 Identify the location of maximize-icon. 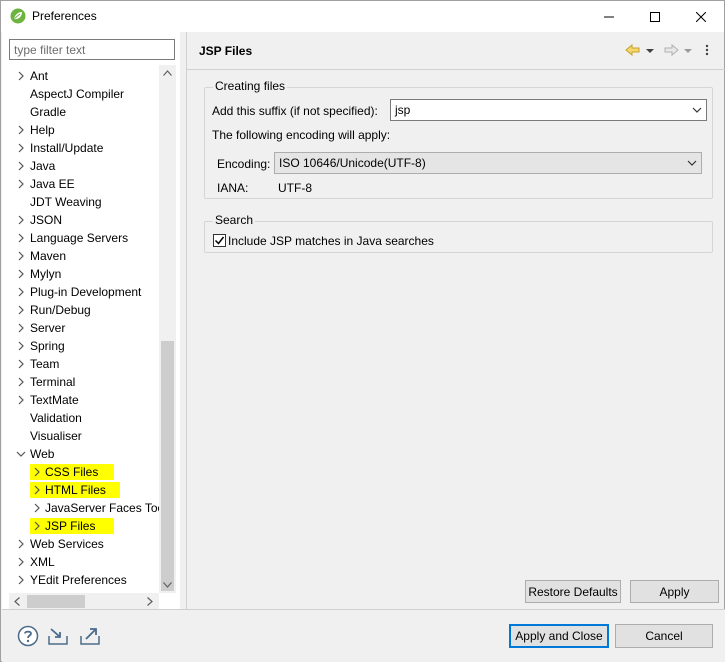
(655, 16).